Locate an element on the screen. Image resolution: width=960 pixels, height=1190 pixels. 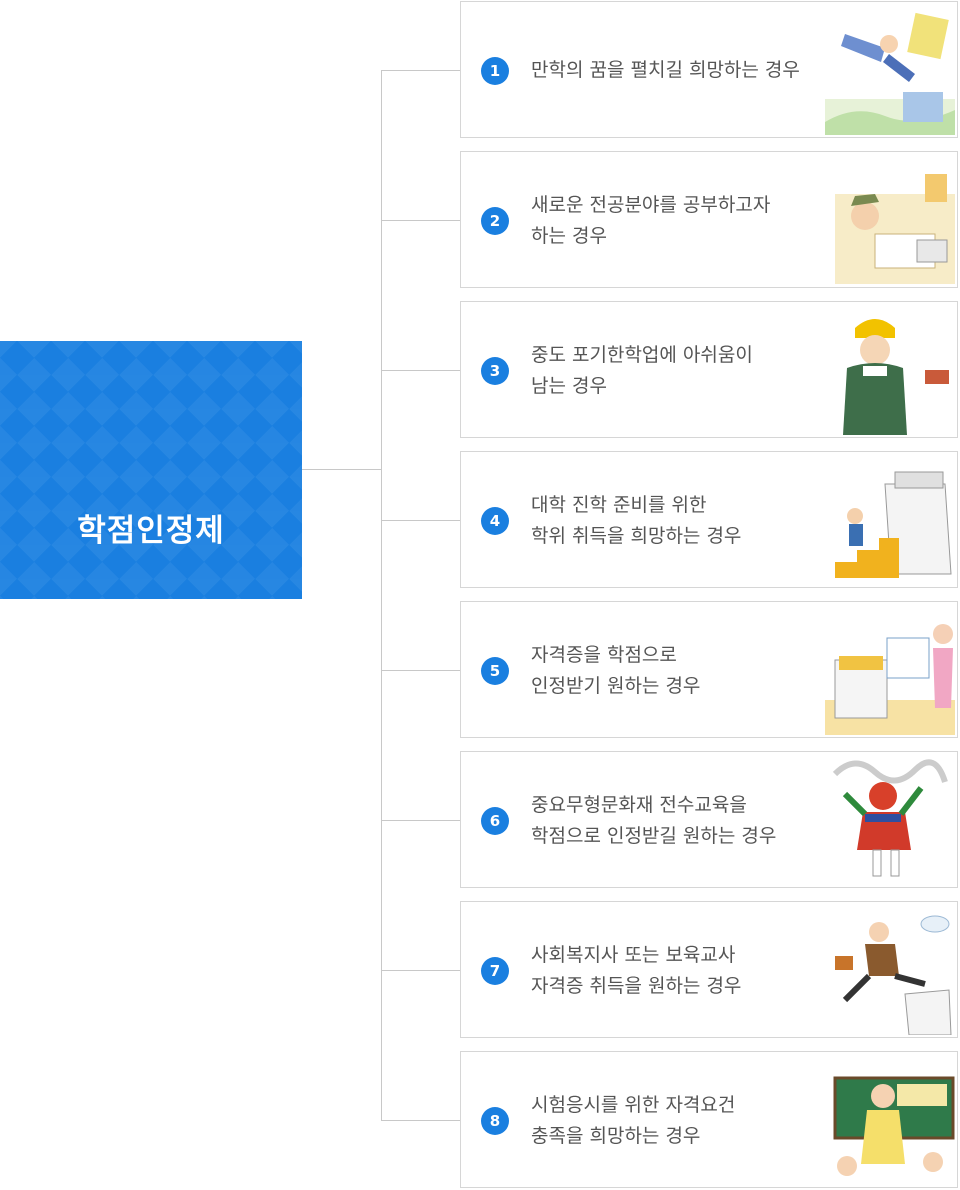
case-text-line: 남는 경우 is located at coordinates (569, 385).